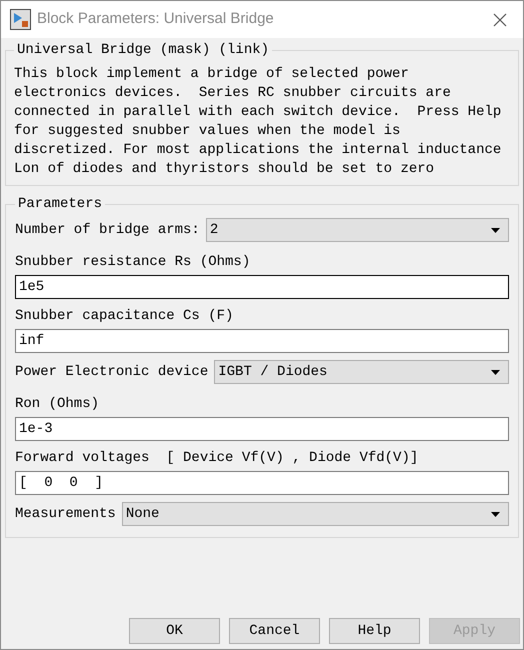 This screenshot has width=524, height=650. I want to click on close-icon, so click(500, 19).